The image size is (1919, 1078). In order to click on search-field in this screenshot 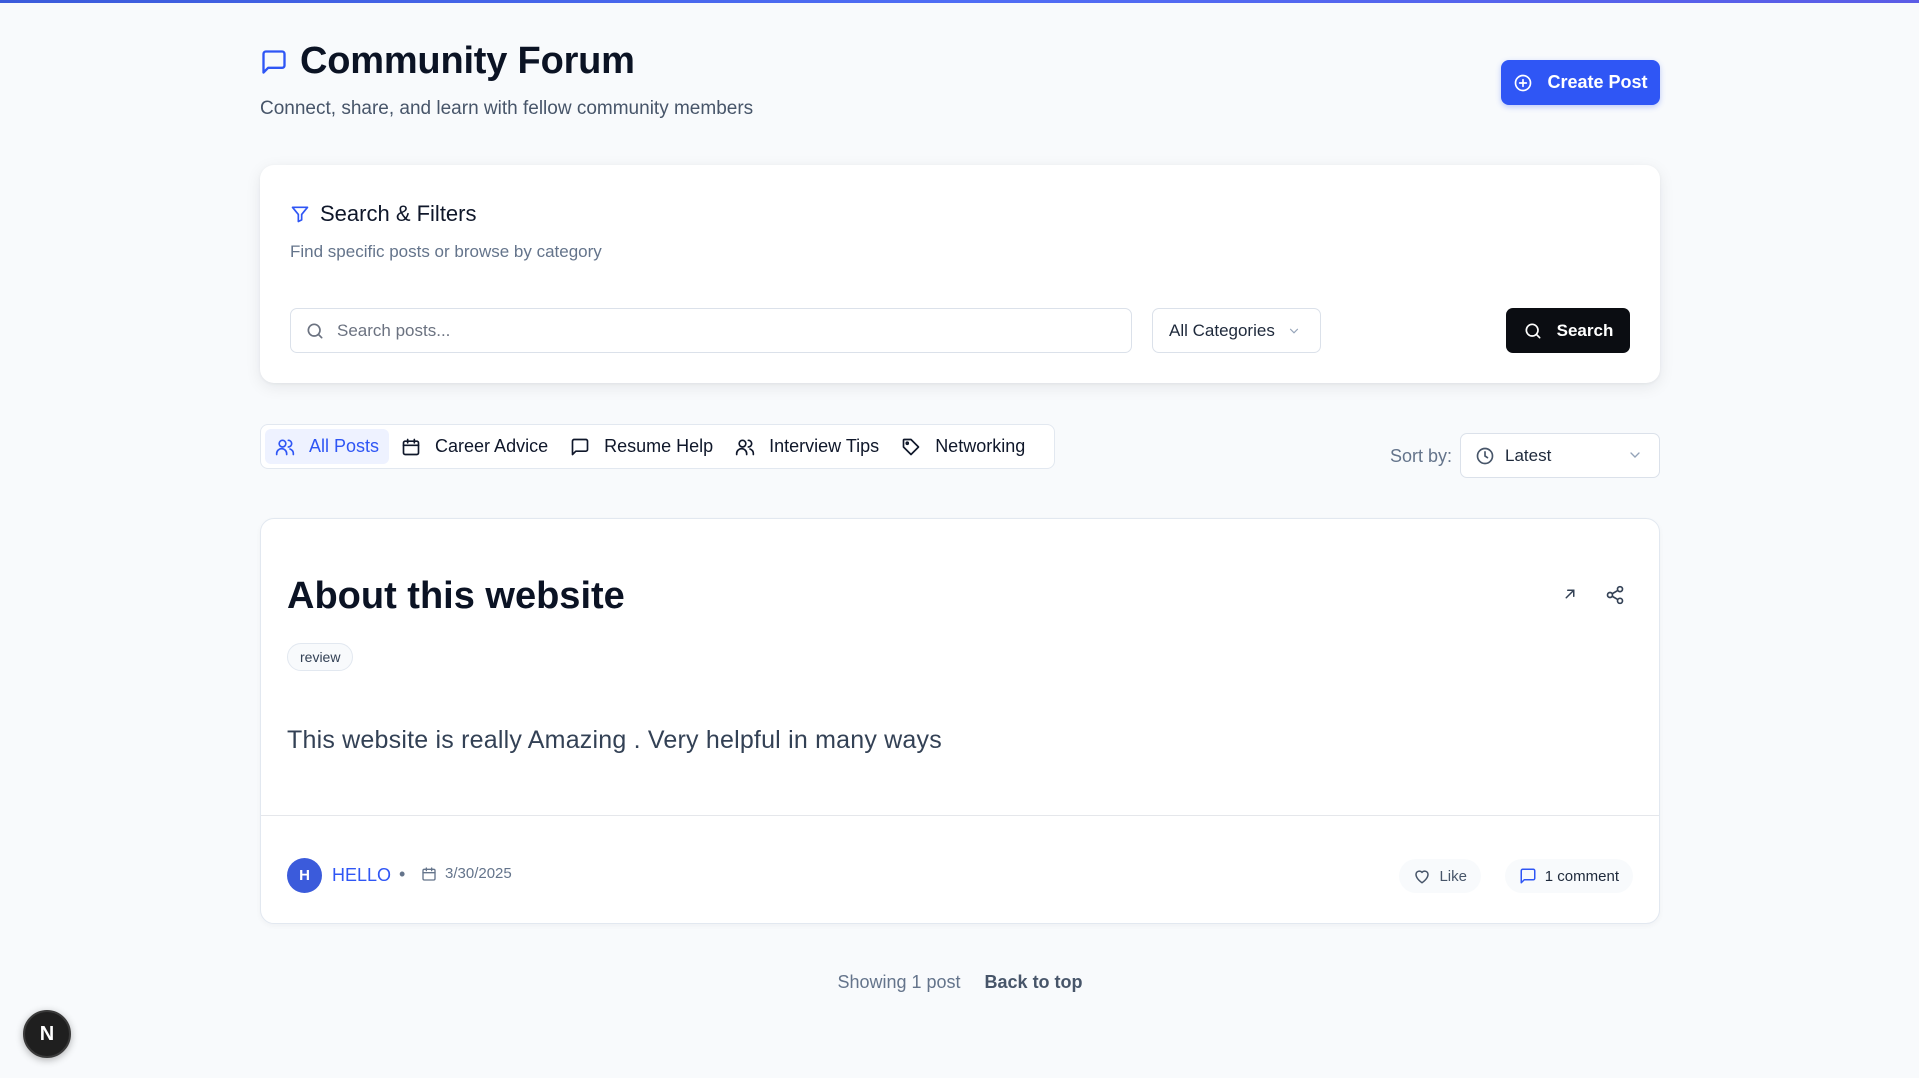, I will do `click(711, 330)`.